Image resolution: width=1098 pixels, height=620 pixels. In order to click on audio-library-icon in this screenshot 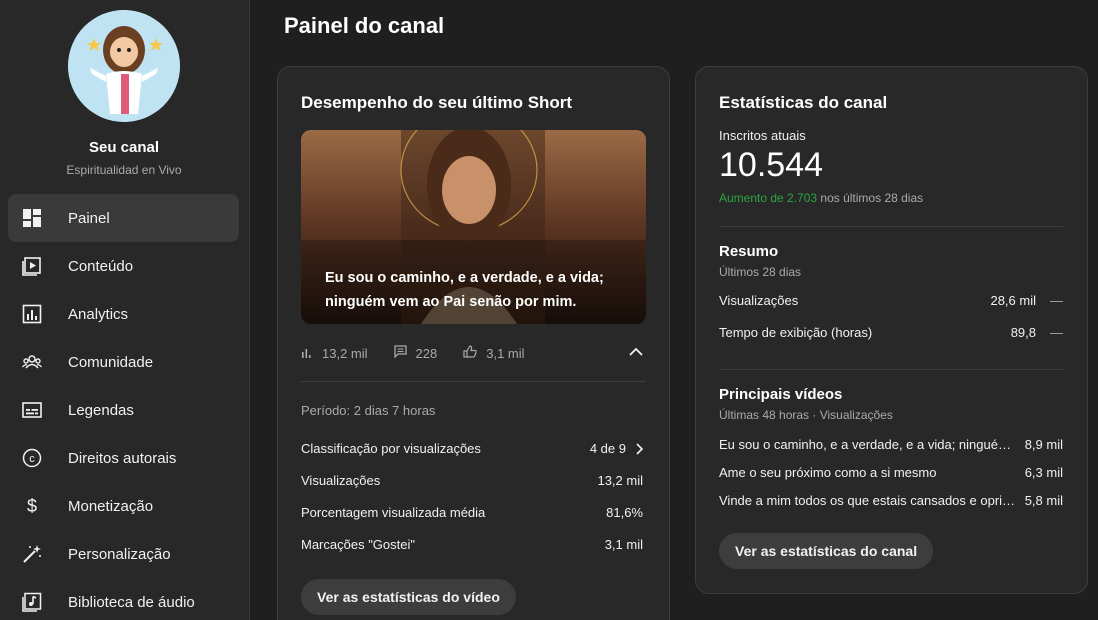, I will do `click(32, 602)`.